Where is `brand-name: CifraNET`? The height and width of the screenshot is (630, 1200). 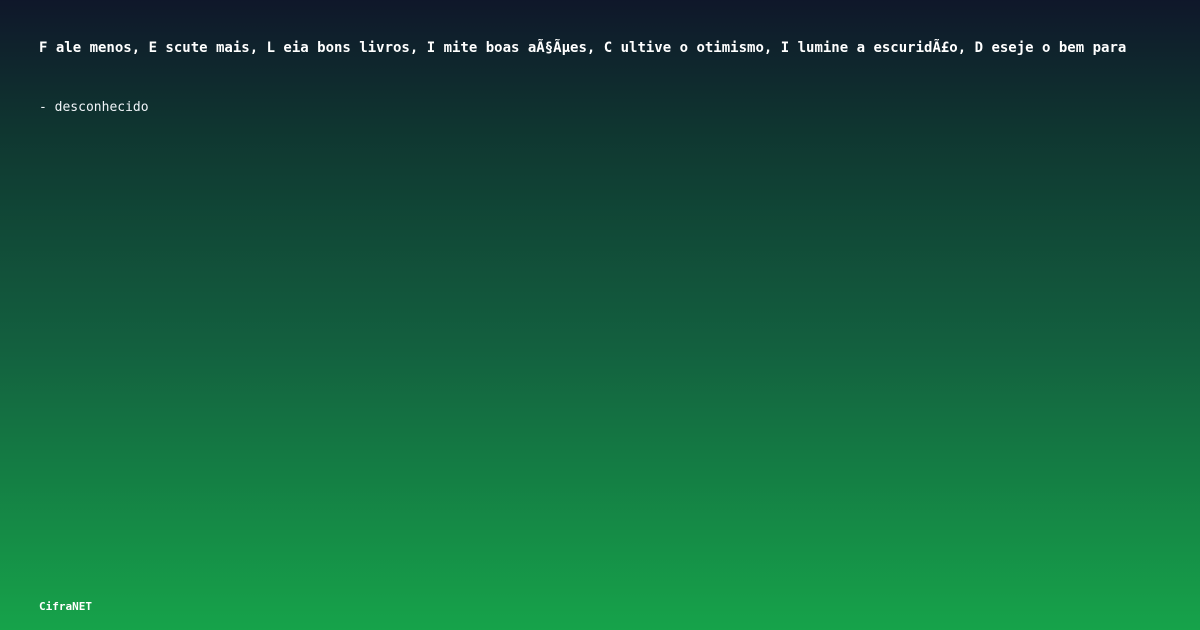 brand-name: CifraNET is located at coordinates (65, 606).